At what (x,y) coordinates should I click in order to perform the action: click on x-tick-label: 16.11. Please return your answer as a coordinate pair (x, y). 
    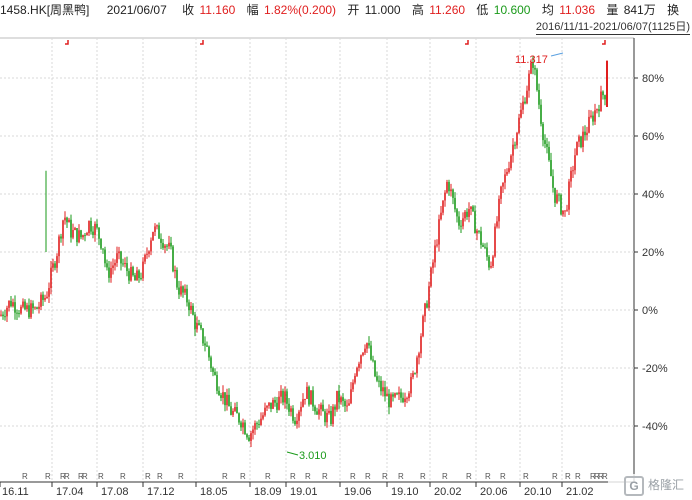
    Looking at the image, I should click on (15, 492).